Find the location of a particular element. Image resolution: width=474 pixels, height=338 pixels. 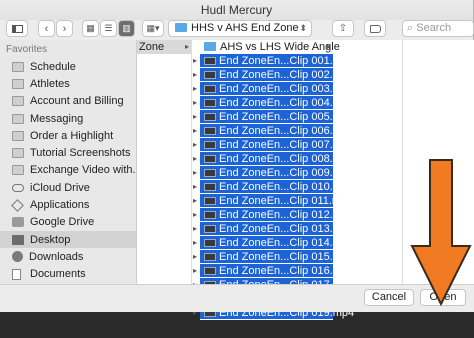

cloud-icon is located at coordinates (18, 187).